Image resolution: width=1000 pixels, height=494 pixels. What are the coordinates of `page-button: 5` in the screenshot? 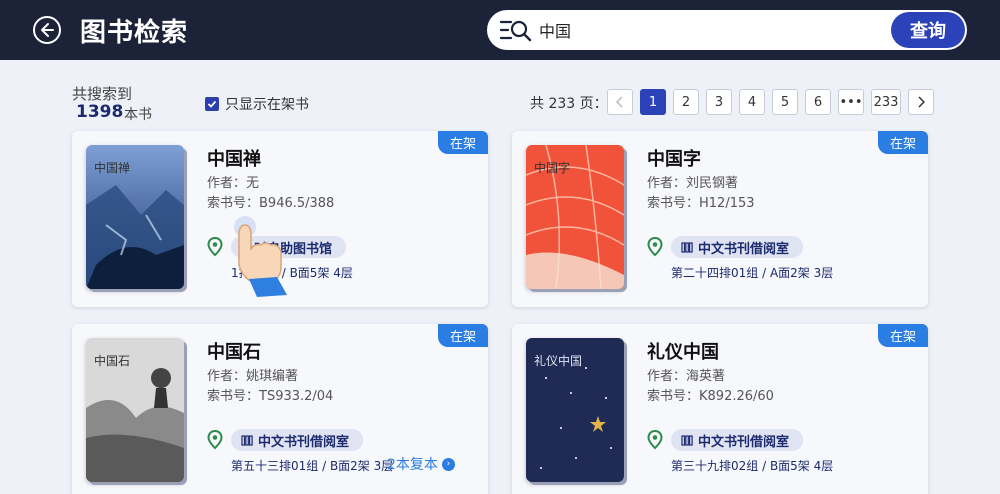 It's located at (785, 102).